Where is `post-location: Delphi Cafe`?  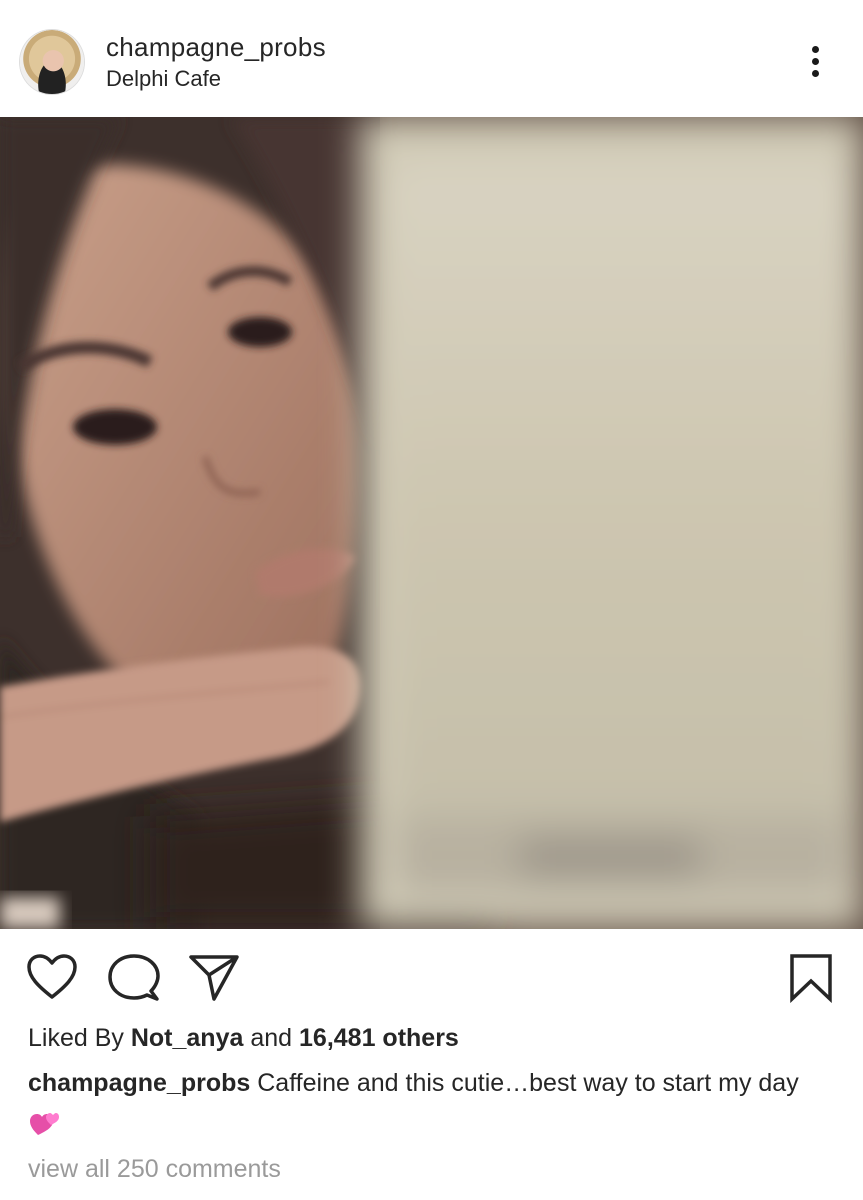 post-location: Delphi Cafe is located at coordinates (163, 79).